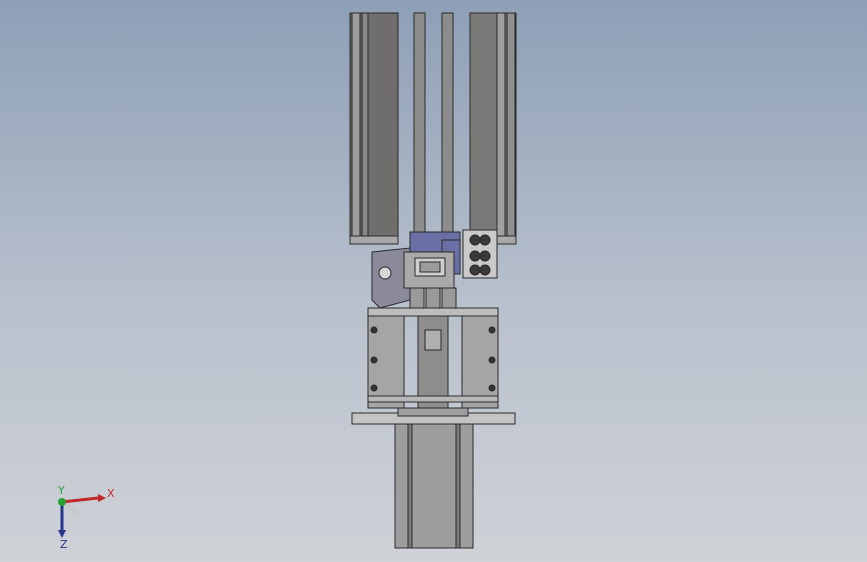 The image size is (867, 562). Describe the element at coordinates (61, 490) in the screenshot. I see `y-axis-label: Y` at that location.